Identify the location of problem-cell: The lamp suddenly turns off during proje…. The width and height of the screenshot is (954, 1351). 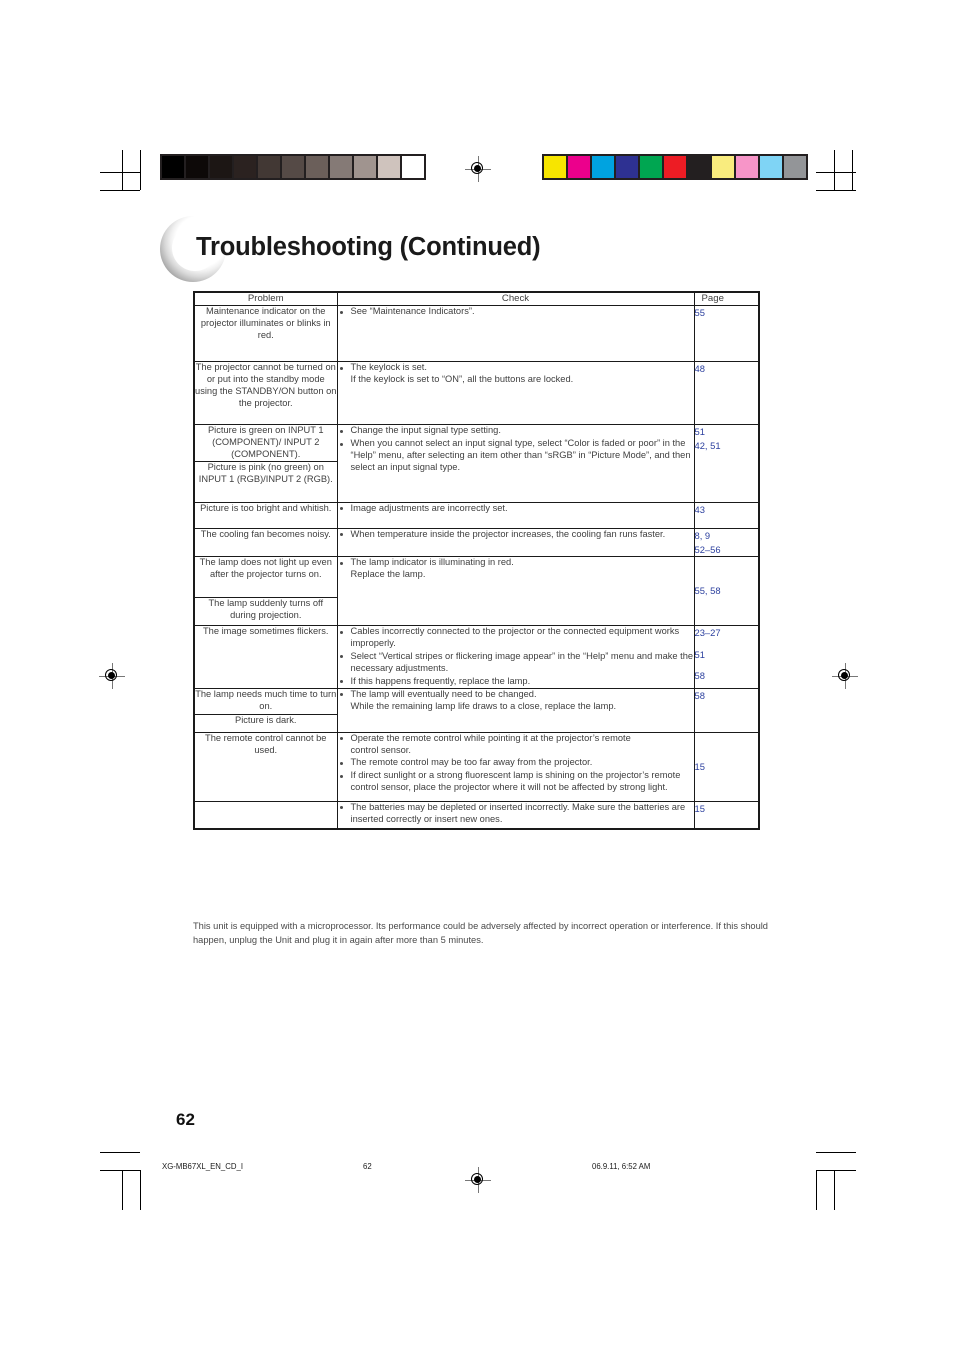
(265, 612).